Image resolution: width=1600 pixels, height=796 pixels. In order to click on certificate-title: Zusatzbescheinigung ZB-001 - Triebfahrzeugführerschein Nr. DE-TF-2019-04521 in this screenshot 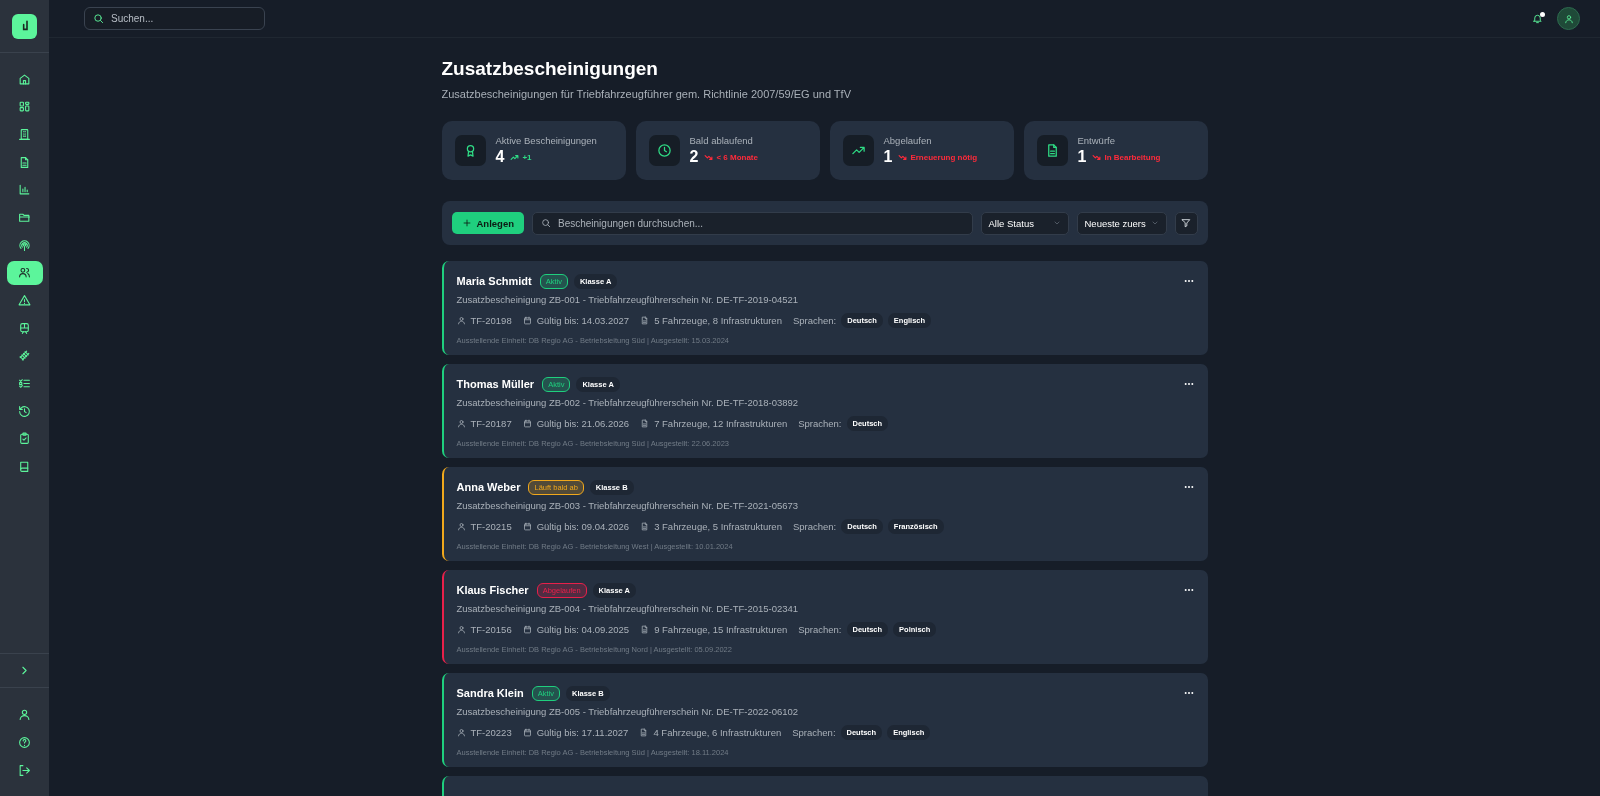, I will do `click(628, 299)`.